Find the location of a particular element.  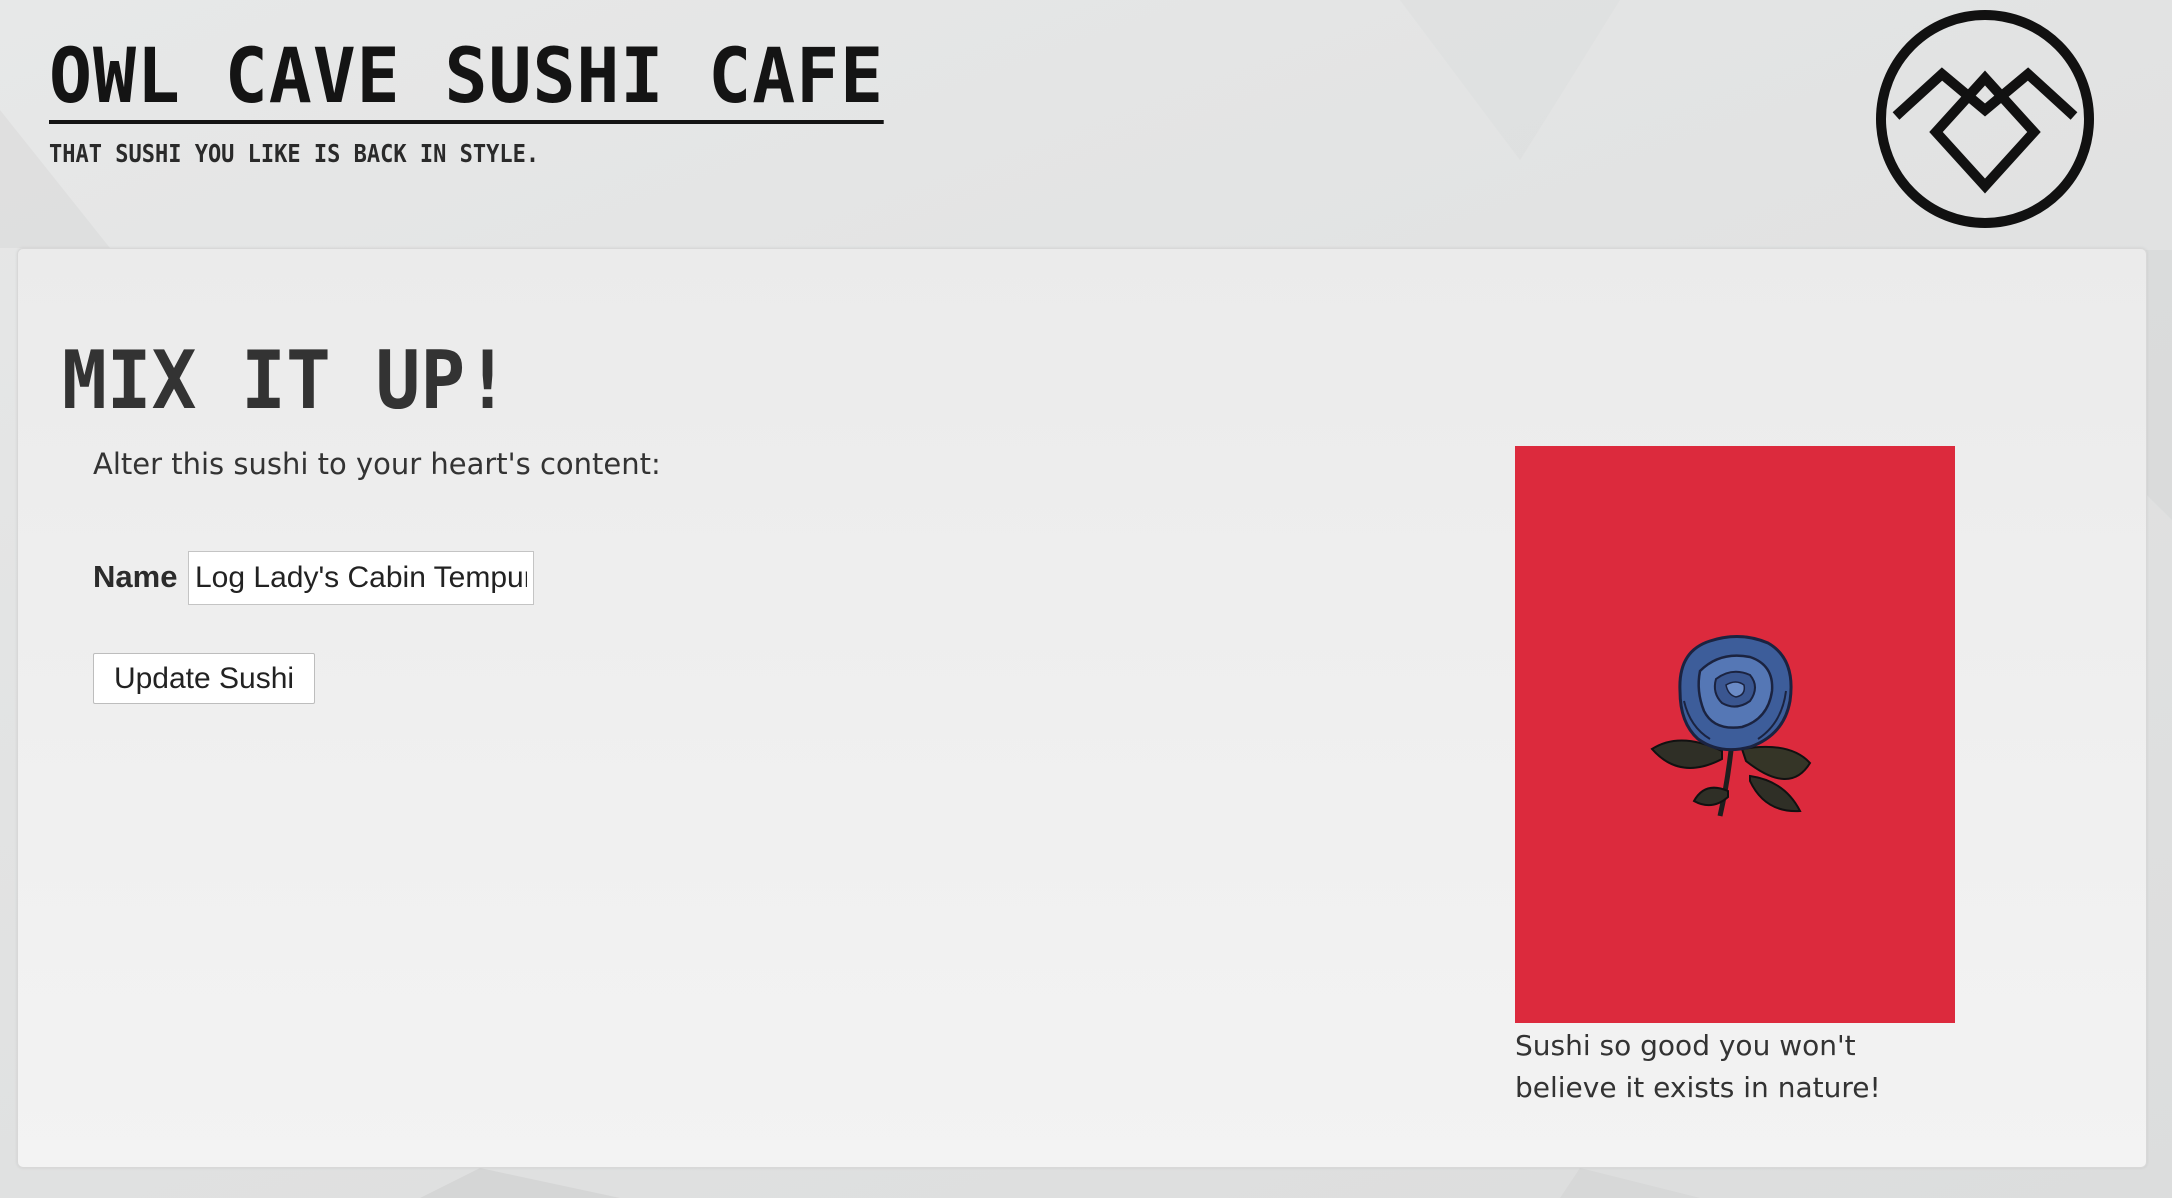

blue-rose-icon is located at coordinates (1731, 726).